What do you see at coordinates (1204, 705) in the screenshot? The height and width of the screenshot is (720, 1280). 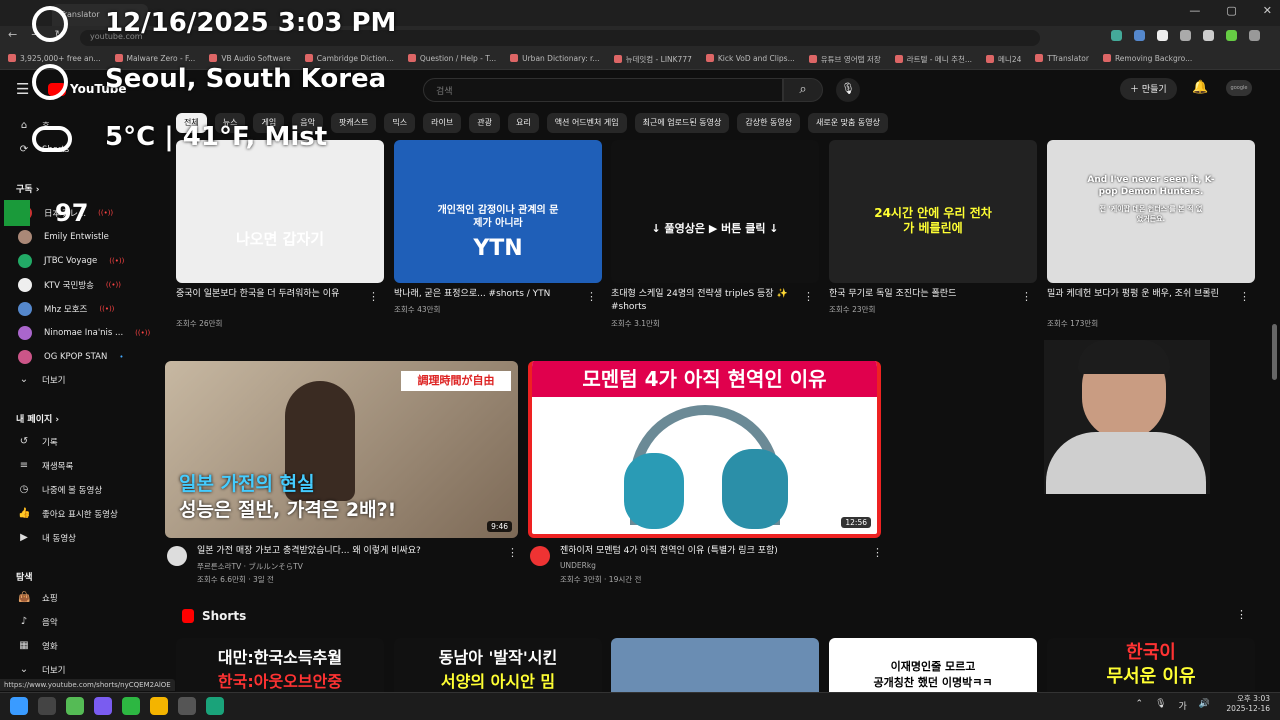 I see `volume-icon: 🔊` at bounding box center [1204, 705].